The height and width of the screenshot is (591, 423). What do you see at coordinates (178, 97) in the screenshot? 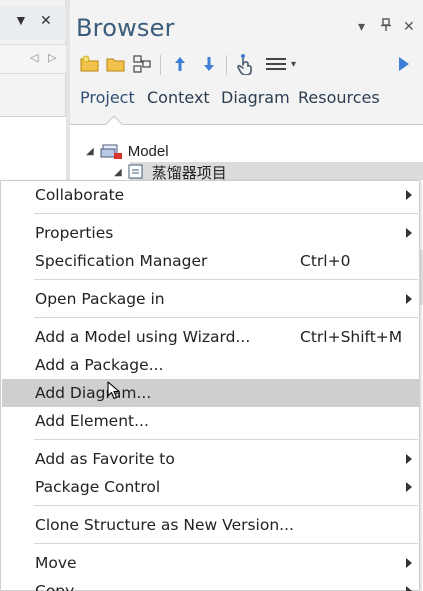
I see `tab-context: Context` at bounding box center [178, 97].